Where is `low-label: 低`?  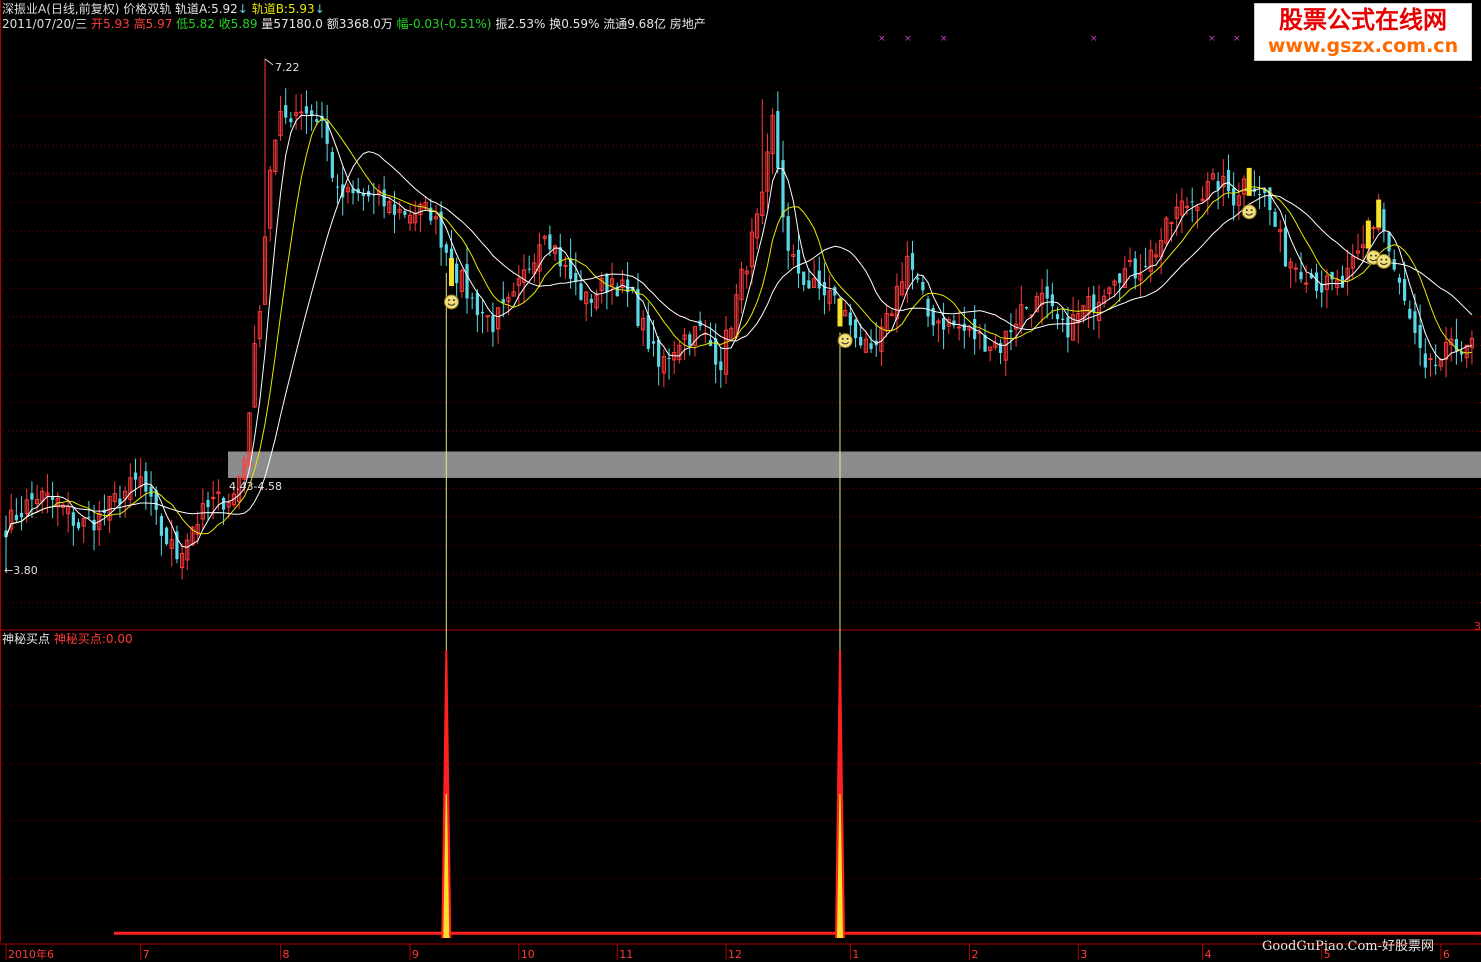 low-label: 低 is located at coordinates (182, 24).